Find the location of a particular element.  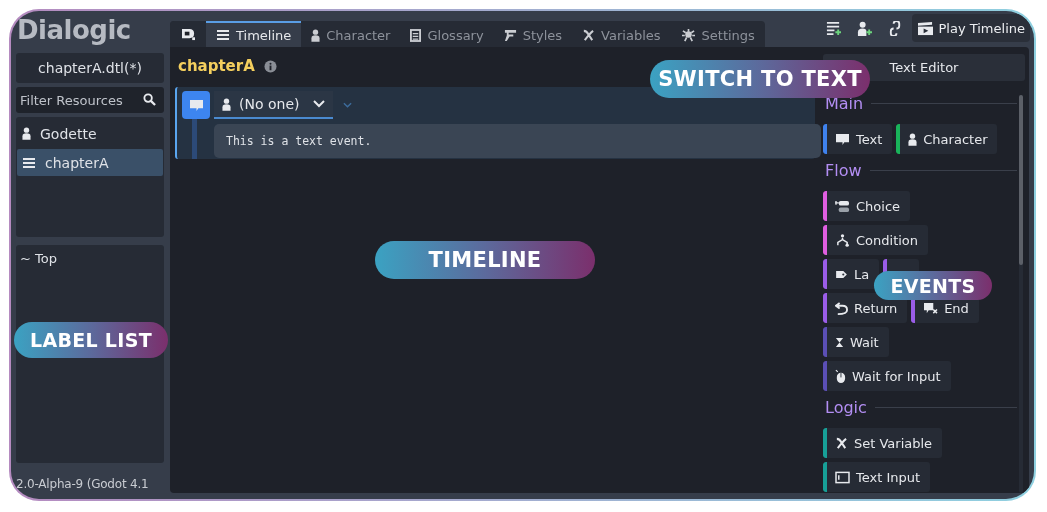

callout-tooltip: LABEL LIST is located at coordinates (91, 340).